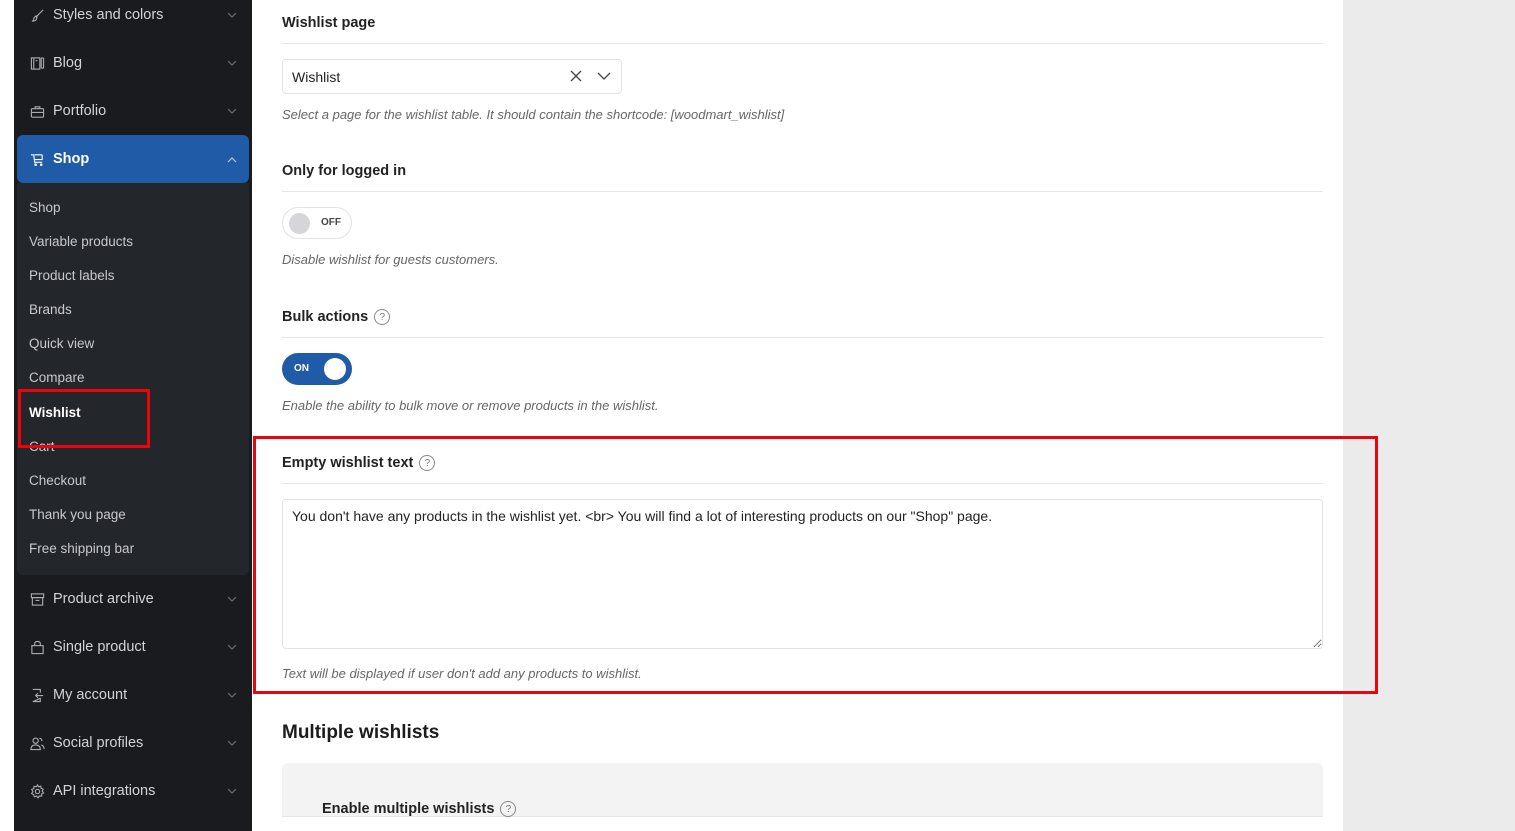 The width and height of the screenshot is (1515, 831). What do you see at coordinates (452, 76) in the screenshot?
I see `wishlist-page-select: Wishlist` at bounding box center [452, 76].